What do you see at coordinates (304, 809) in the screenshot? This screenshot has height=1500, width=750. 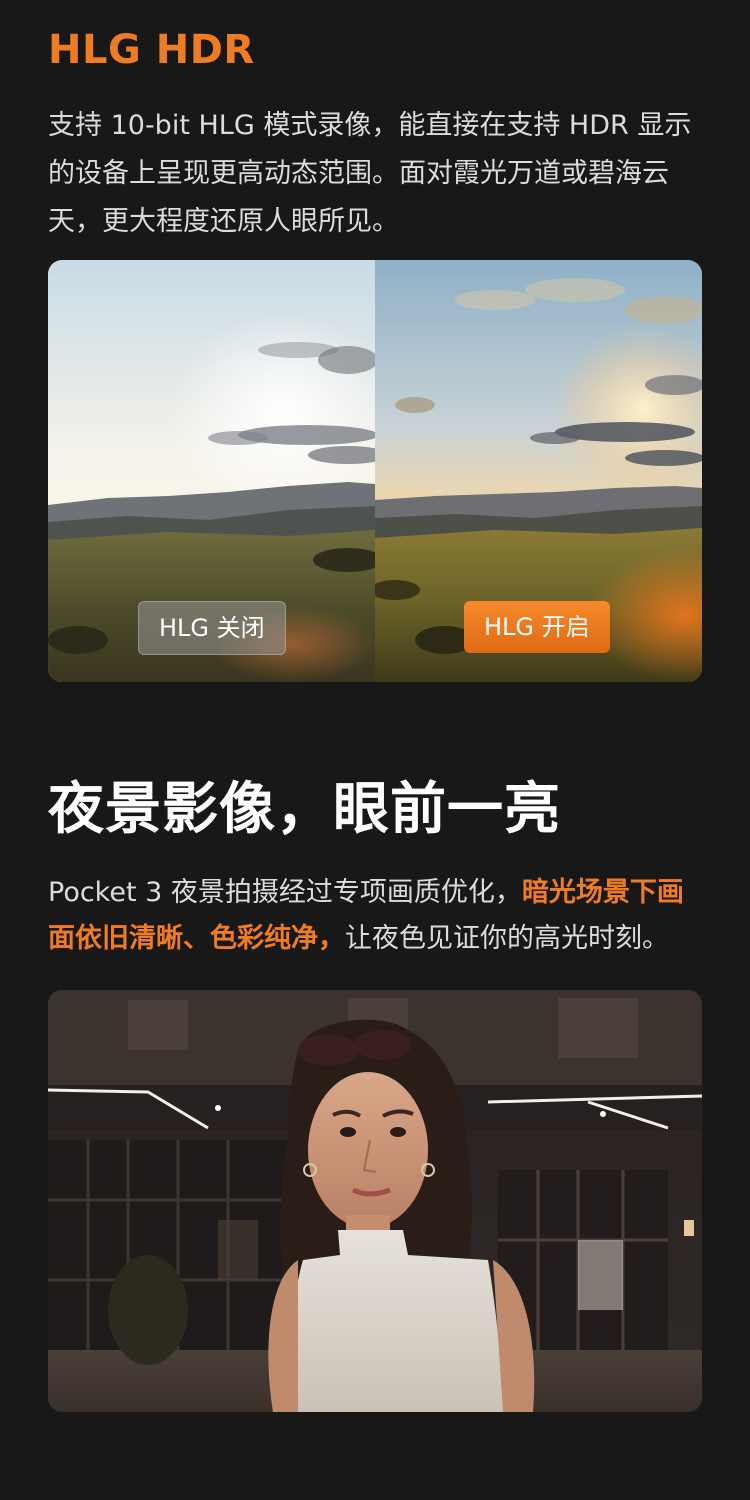 I see `night-section-title: 夜景影像，眼前一亮` at bounding box center [304, 809].